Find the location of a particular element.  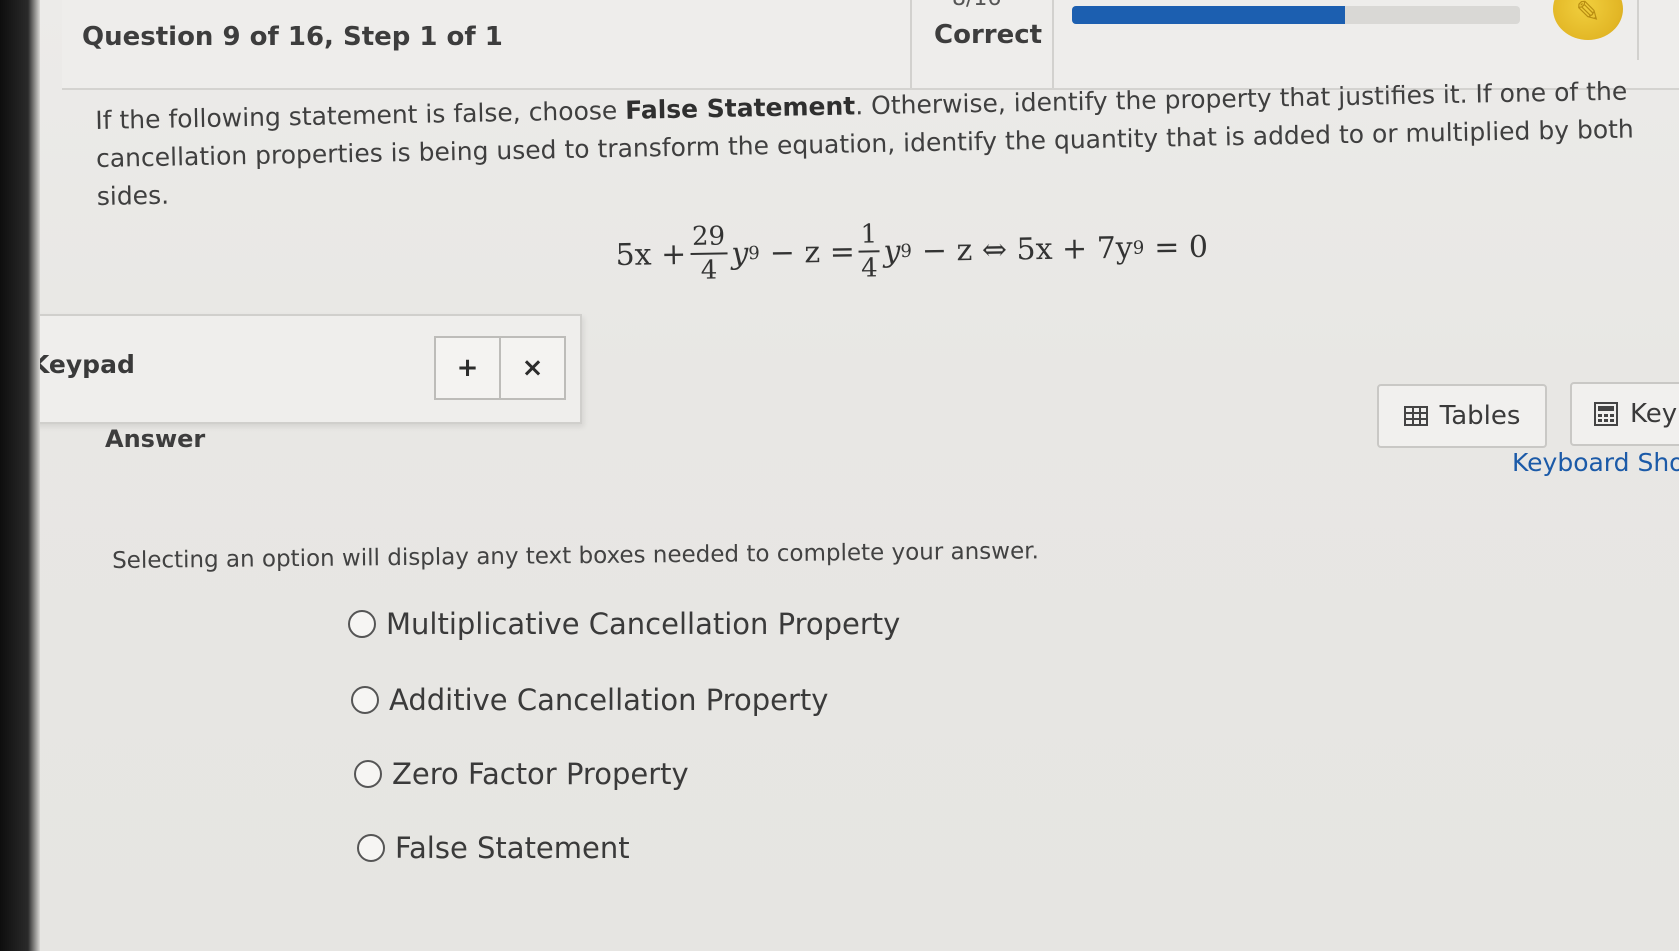

table-icon is located at coordinates (1415, 416).